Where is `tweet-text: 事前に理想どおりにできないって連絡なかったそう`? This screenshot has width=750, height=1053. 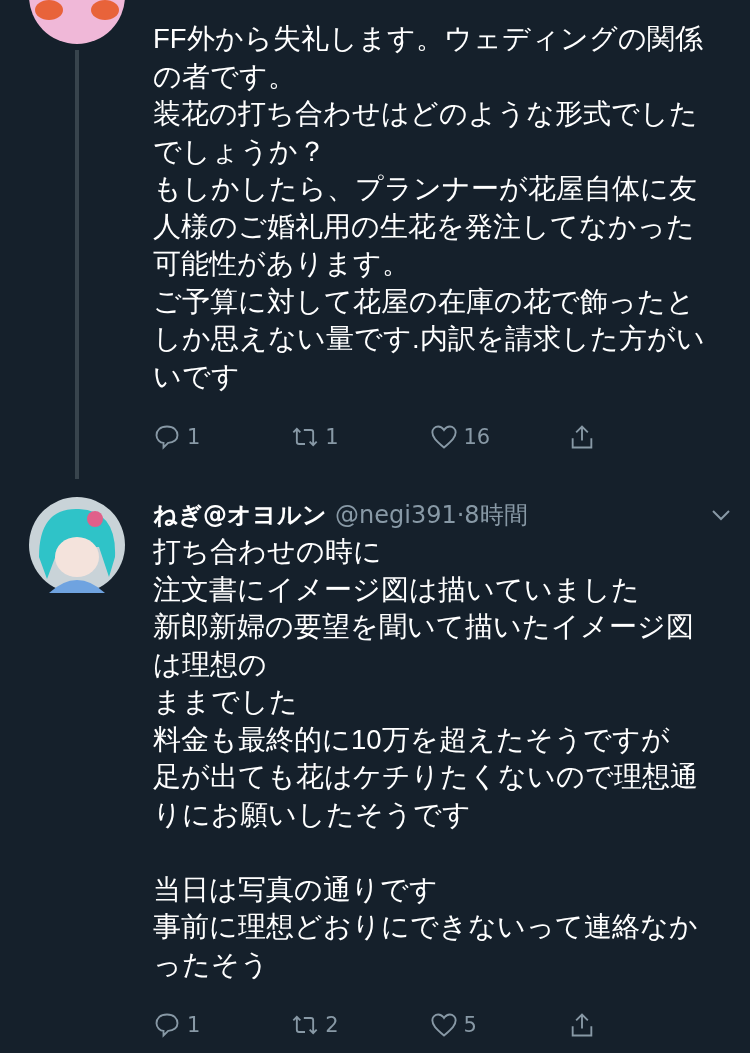 tweet-text: 事前に理想どおりにできないって連絡なかったそう is located at coordinates (426, 946).